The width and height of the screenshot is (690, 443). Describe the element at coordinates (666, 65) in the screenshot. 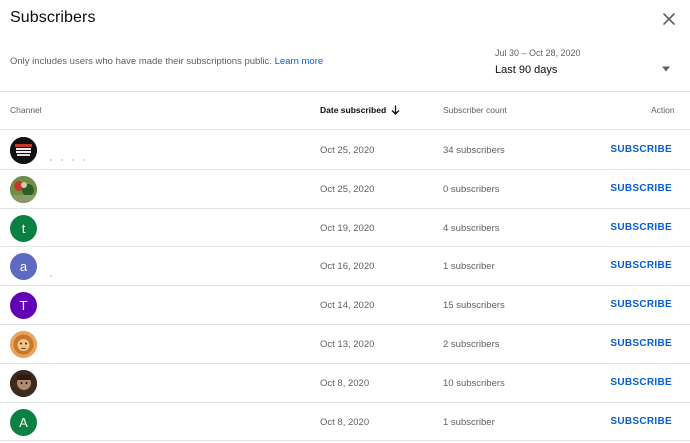

I see `caret-down-icon` at that location.